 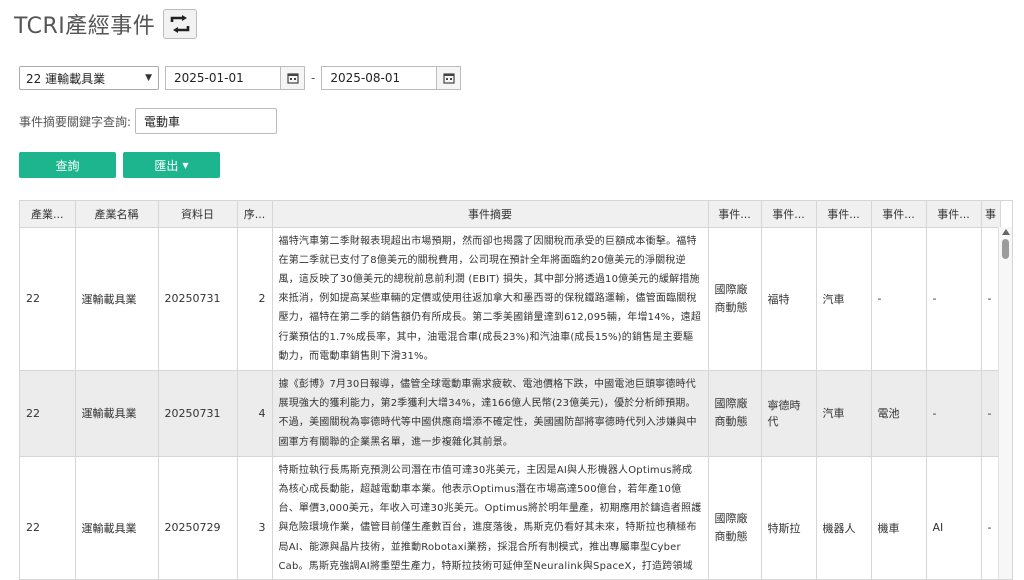 I want to click on export-button: 匯出 ▼, so click(x=171, y=165).